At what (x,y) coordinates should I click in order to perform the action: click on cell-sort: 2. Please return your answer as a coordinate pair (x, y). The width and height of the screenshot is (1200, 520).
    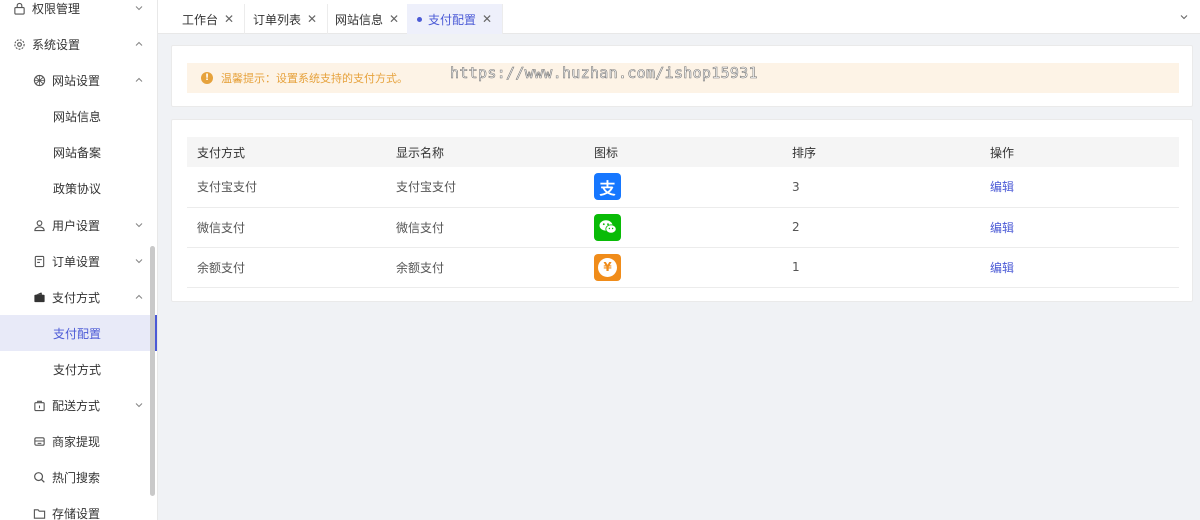
    Looking at the image, I should click on (881, 227).